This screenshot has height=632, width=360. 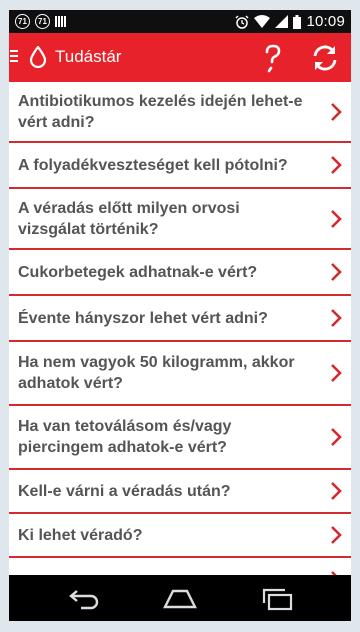 I want to click on back-icon, so click(x=84, y=598).